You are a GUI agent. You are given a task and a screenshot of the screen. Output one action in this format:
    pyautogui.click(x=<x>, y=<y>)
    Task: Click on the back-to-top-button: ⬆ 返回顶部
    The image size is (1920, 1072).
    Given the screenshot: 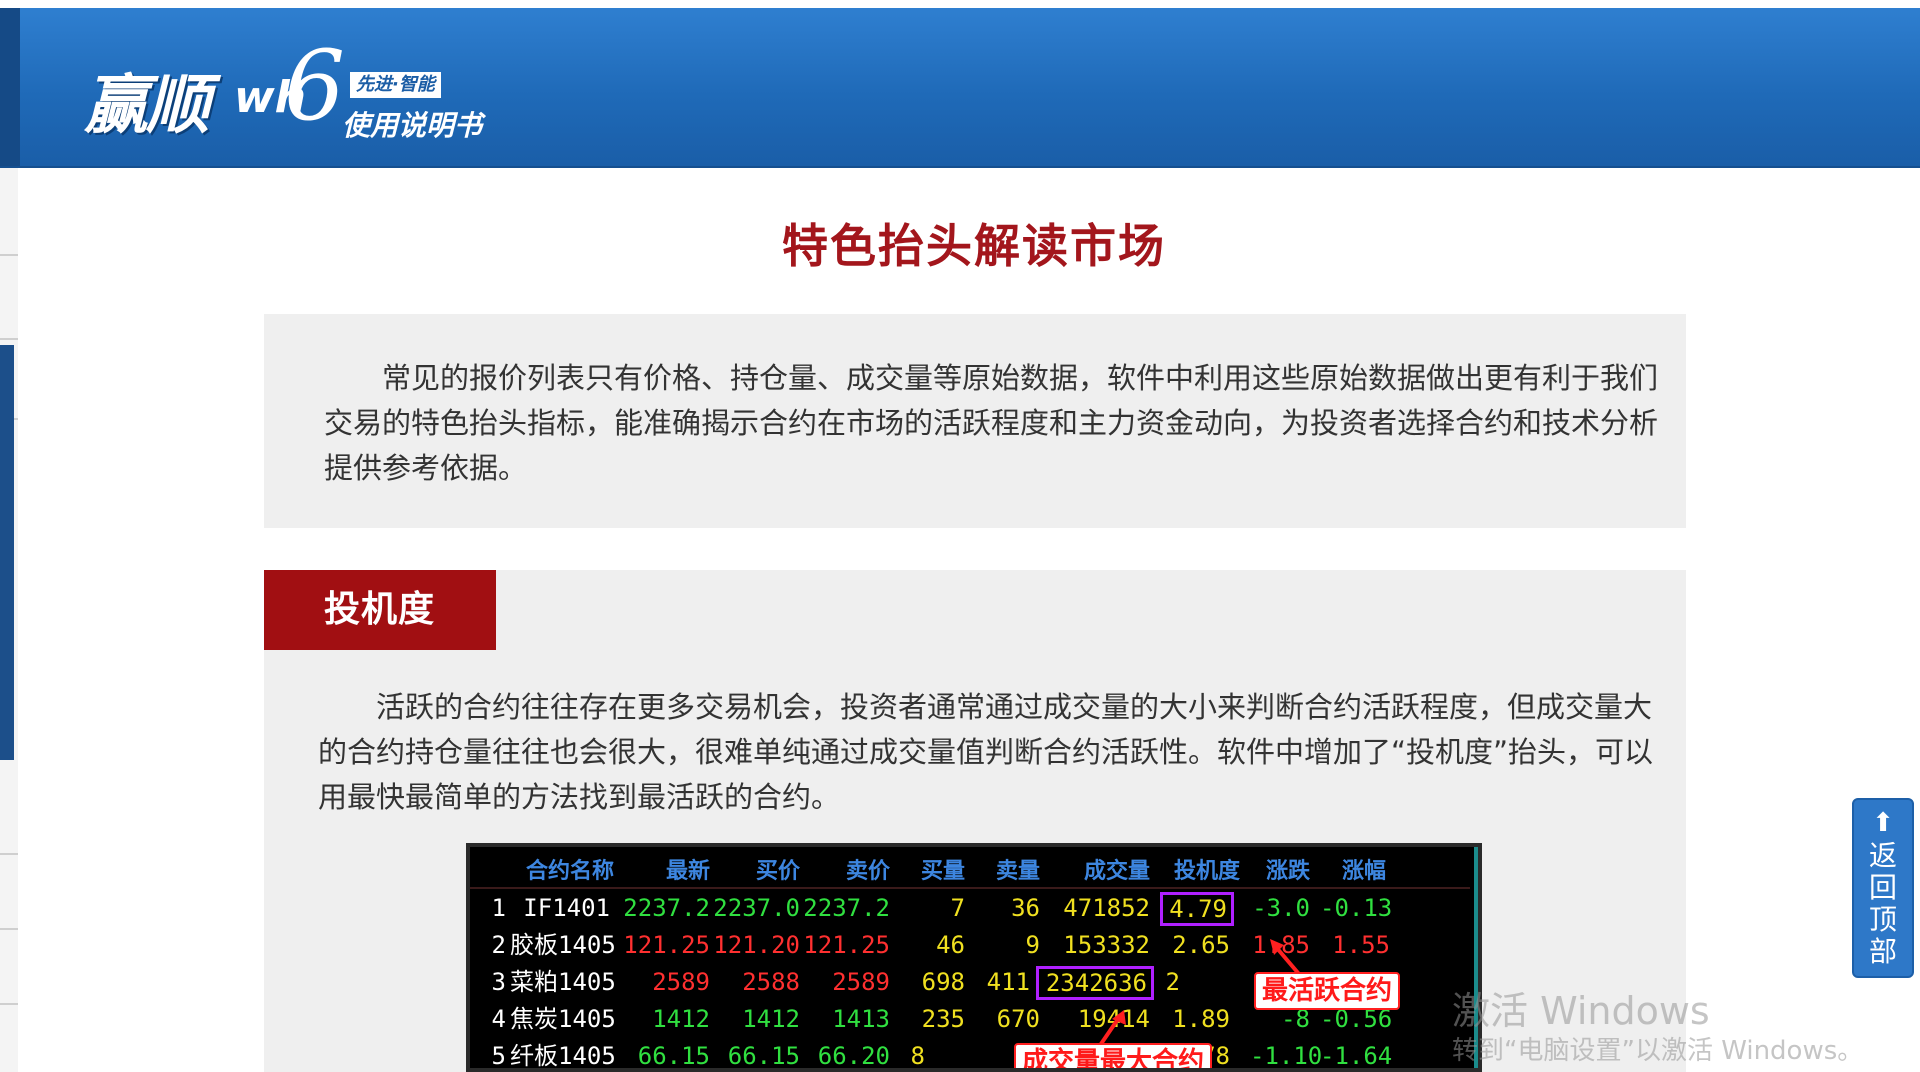 What is the action you would take?
    pyautogui.click(x=1883, y=888)
    